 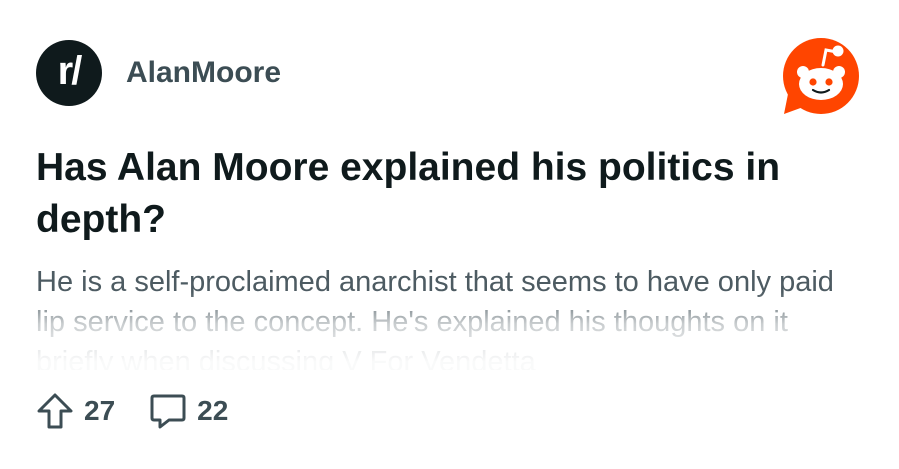 I want to click on upvote-count: 27, so click(x=100, y=410).